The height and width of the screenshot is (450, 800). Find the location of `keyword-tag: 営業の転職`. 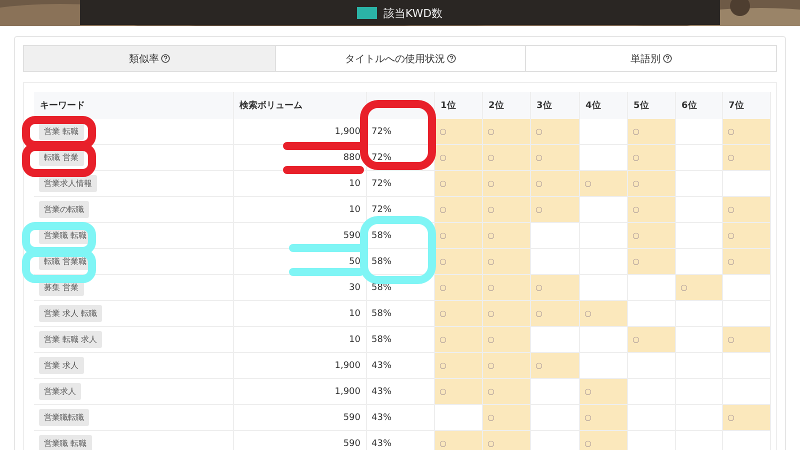

keyword-tag: 営業の転職 is located at coordinates (64, 209).